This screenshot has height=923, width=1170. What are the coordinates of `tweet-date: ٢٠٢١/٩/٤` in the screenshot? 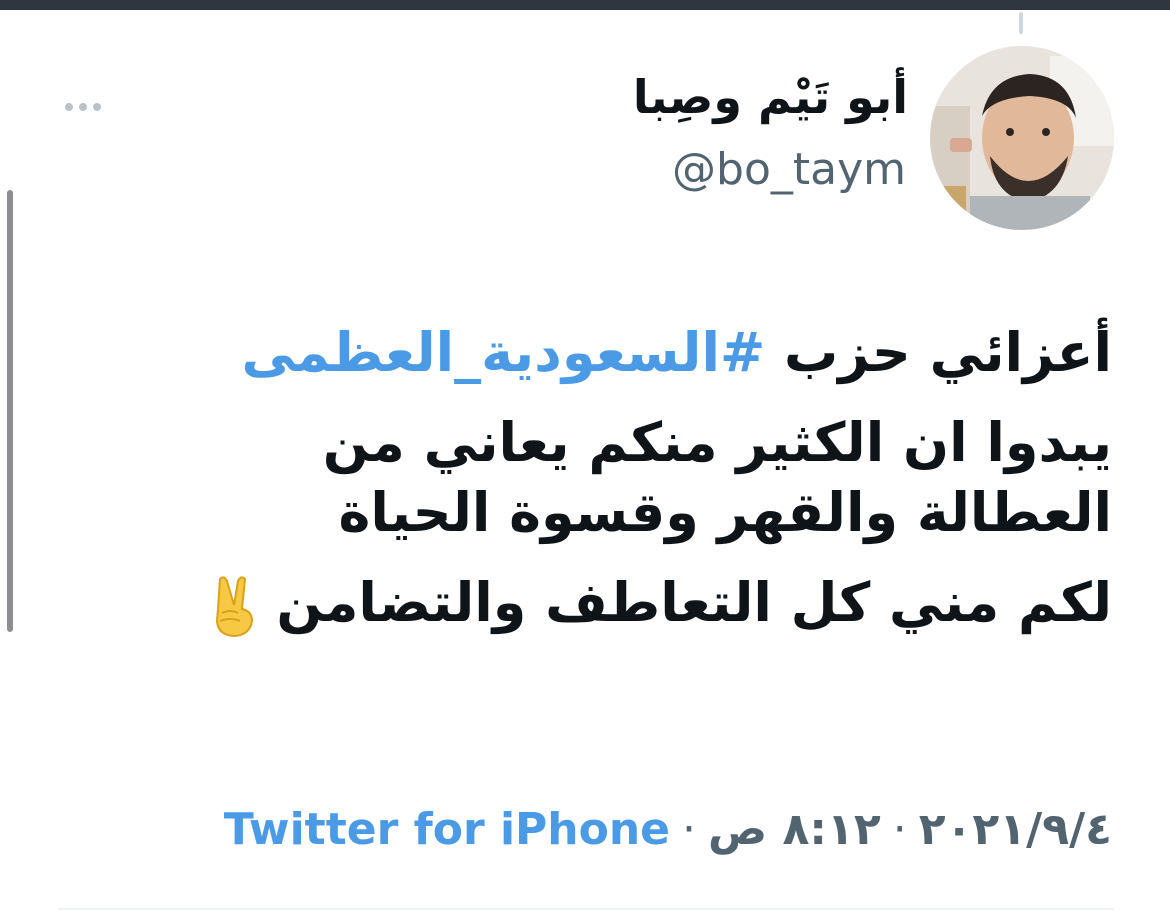 It's located at (1015, 829).